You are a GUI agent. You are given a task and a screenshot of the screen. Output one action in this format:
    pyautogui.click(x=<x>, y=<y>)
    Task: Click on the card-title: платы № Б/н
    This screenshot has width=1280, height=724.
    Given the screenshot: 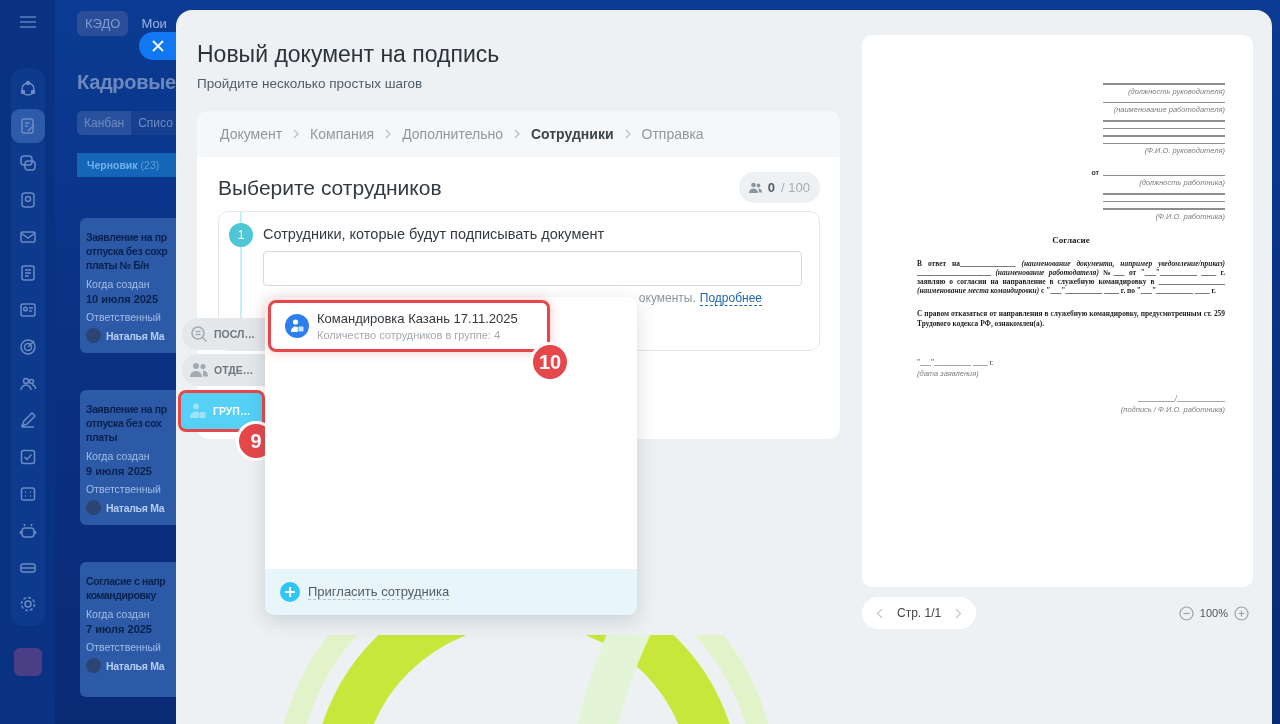 What is the action you would take?
    pyautogui.click(x=118, y=265)
    